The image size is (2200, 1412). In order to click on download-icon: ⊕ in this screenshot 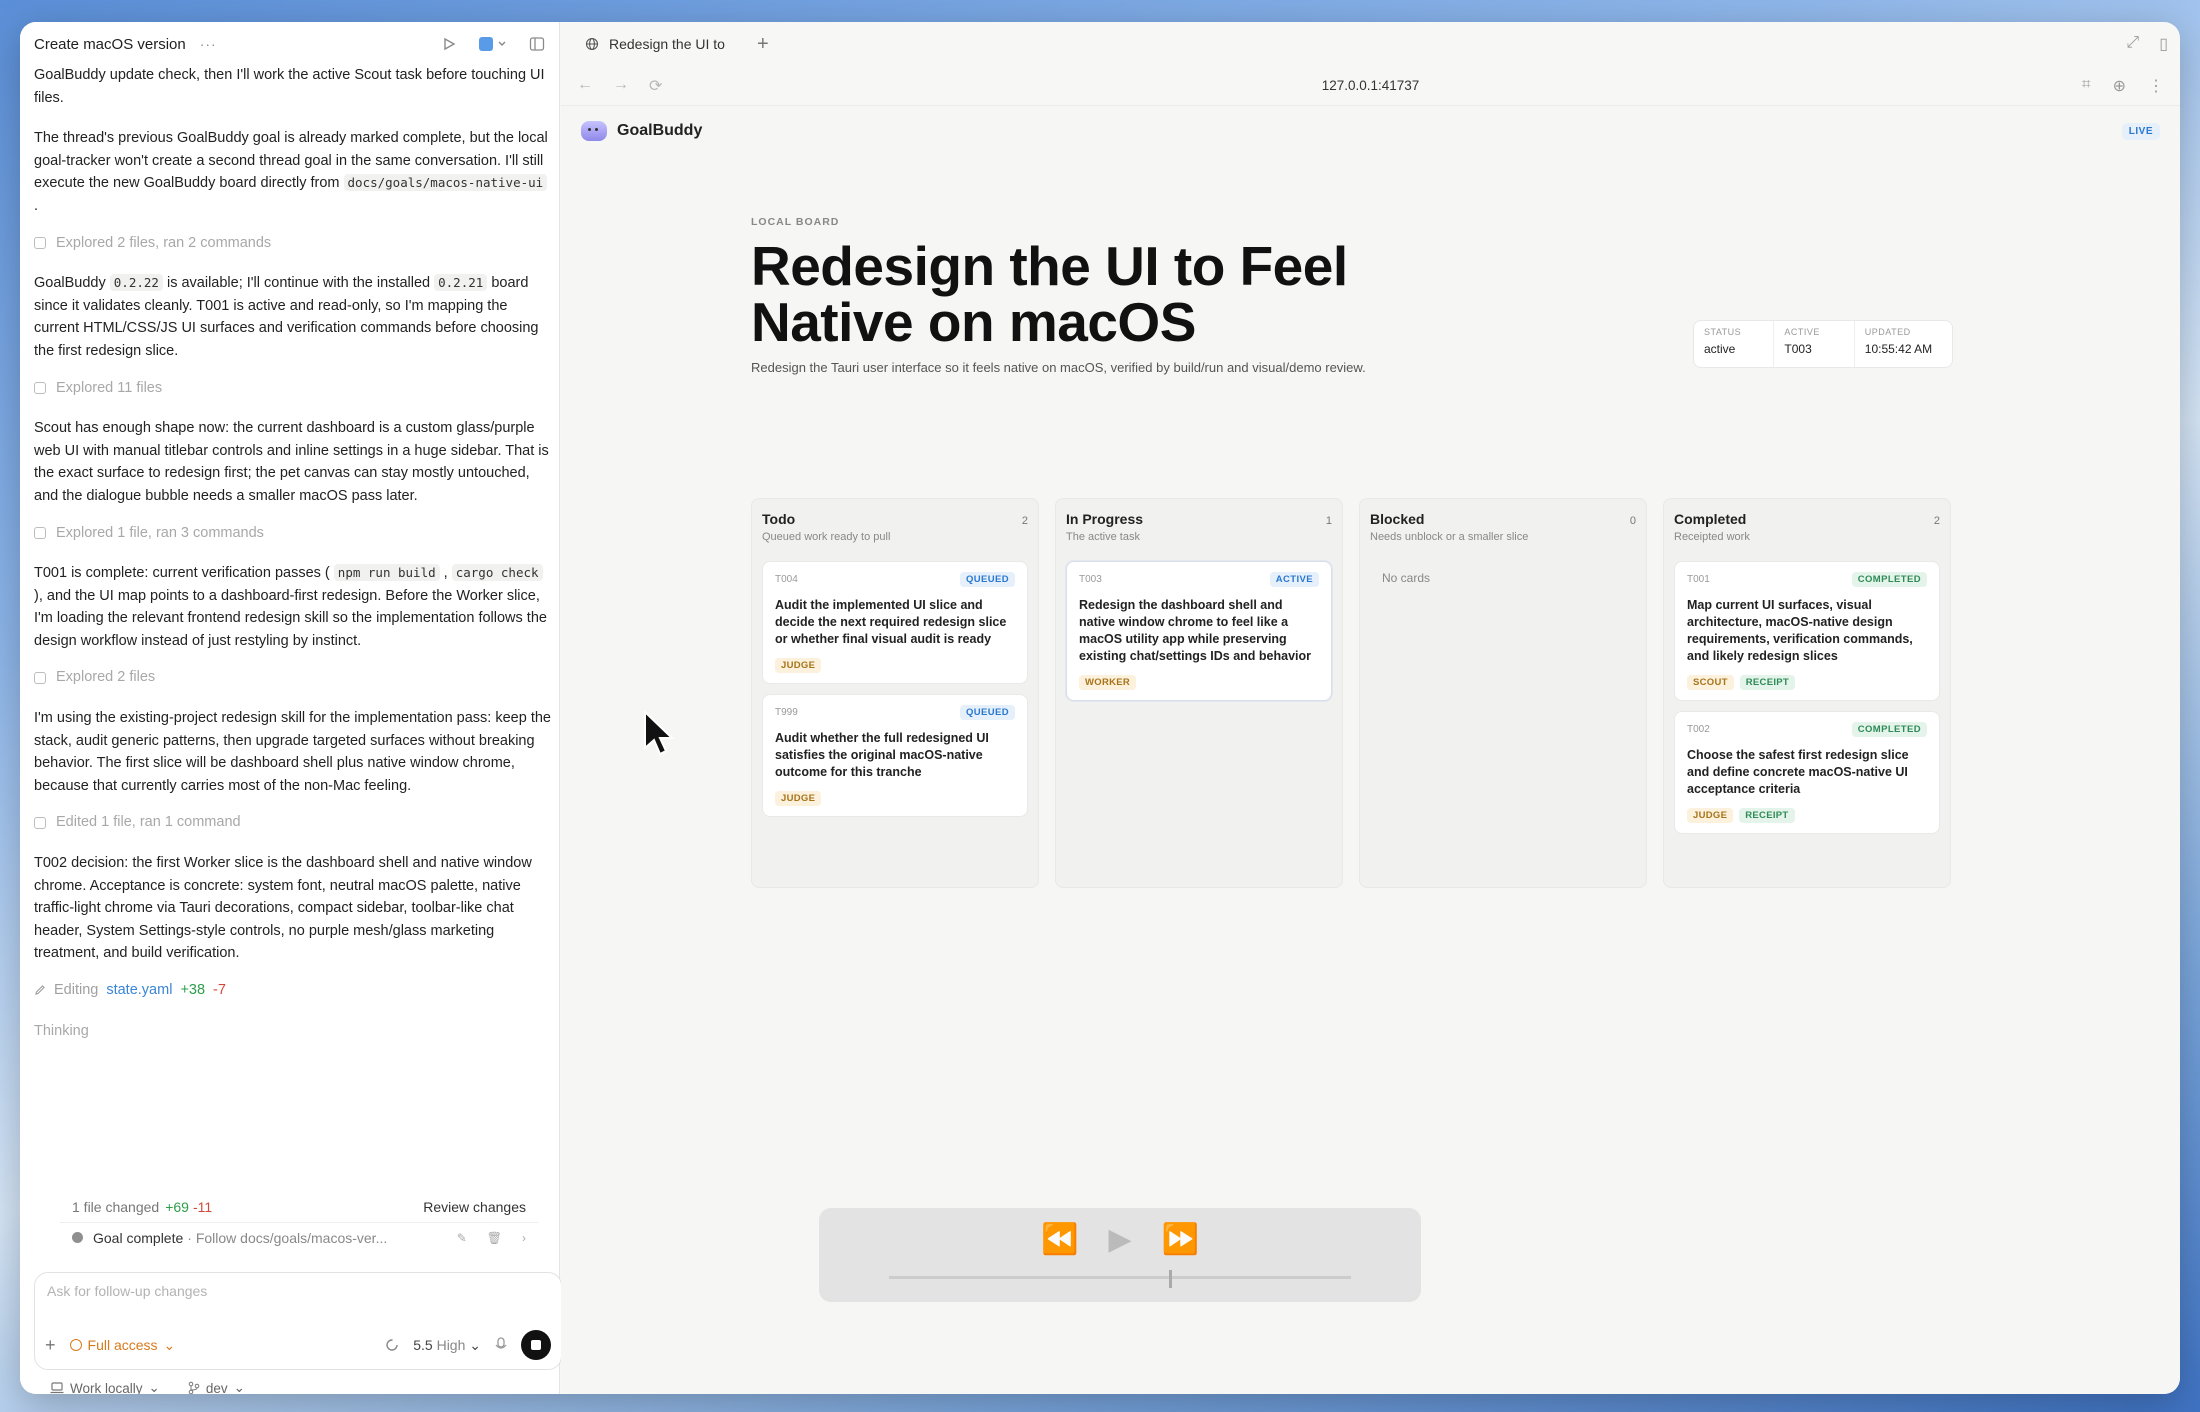, I will do `click(2119, 86)`.